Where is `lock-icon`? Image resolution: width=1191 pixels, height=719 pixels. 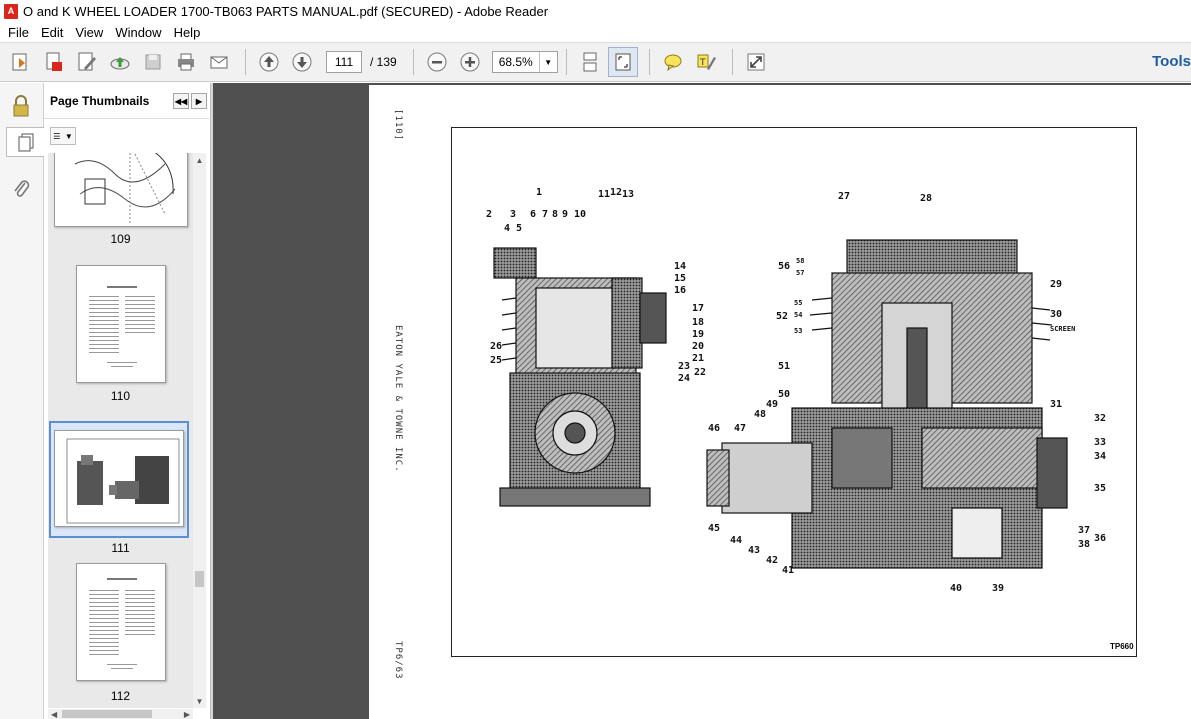
lock-icon is located at coordinates (21, 106).